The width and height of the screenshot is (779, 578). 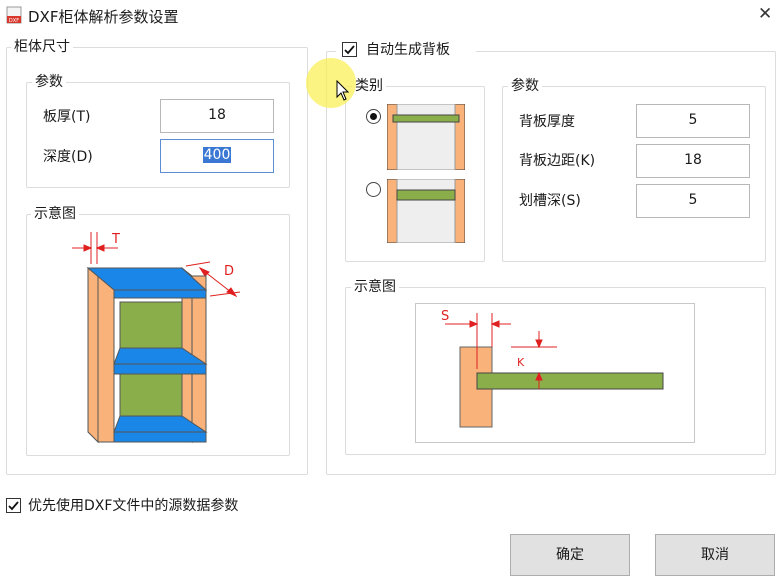 I want to click on k-label: K, so click(x=521, y=362).